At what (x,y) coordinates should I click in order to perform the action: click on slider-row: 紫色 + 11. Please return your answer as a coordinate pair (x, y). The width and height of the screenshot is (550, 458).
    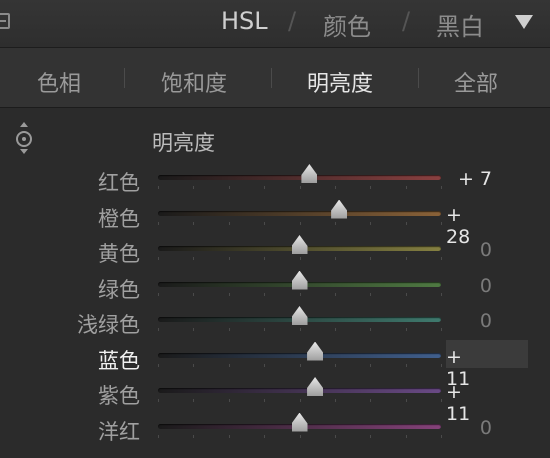
    Looking at the image, I should click on (275, 400).